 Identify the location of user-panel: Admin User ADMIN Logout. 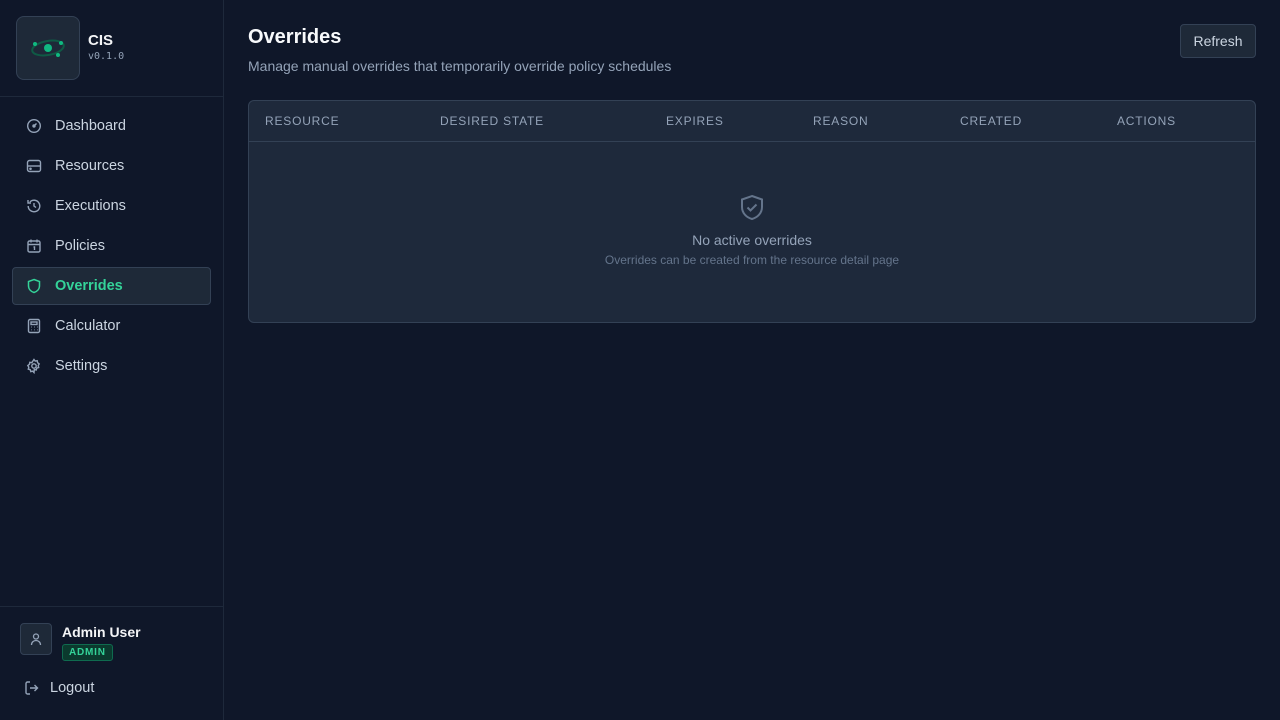
(111, 663).